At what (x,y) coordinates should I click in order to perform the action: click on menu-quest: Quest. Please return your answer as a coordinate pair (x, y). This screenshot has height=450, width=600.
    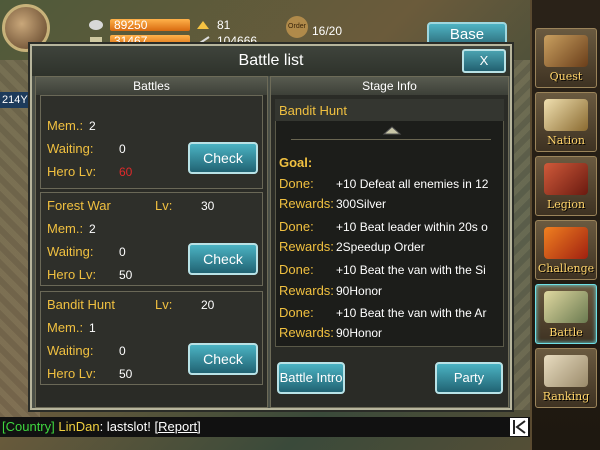
    Looking at the image, I should click on (566, 58).